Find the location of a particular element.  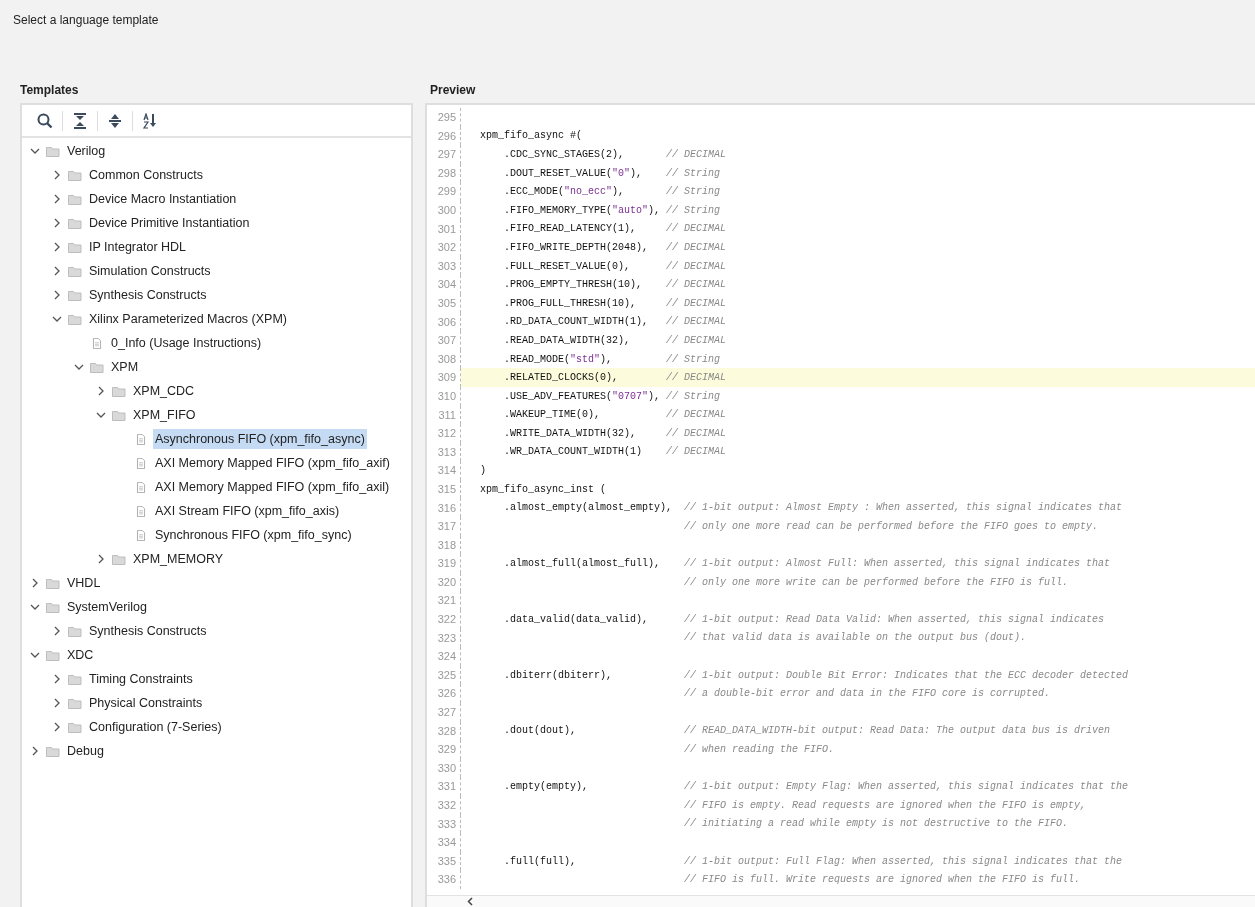

code-comment: // a double-bit error and data in the FIFO core is corrupted. is located at coordinates (867, 694).